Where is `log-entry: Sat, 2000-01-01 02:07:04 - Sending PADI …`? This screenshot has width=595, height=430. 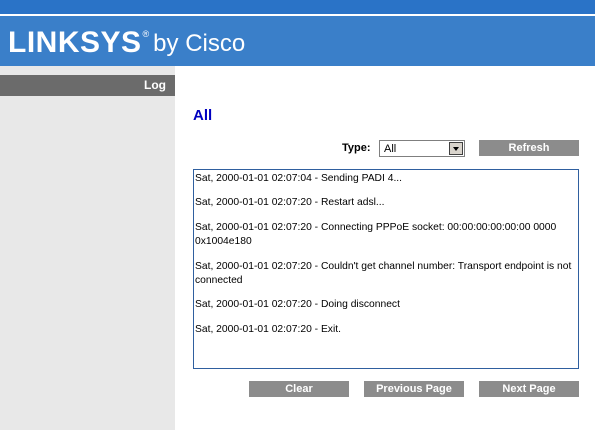
log-entry: Sat, 2000-01-01 02:07:04 - Sending PADI … is located at coordinates (299, 178).